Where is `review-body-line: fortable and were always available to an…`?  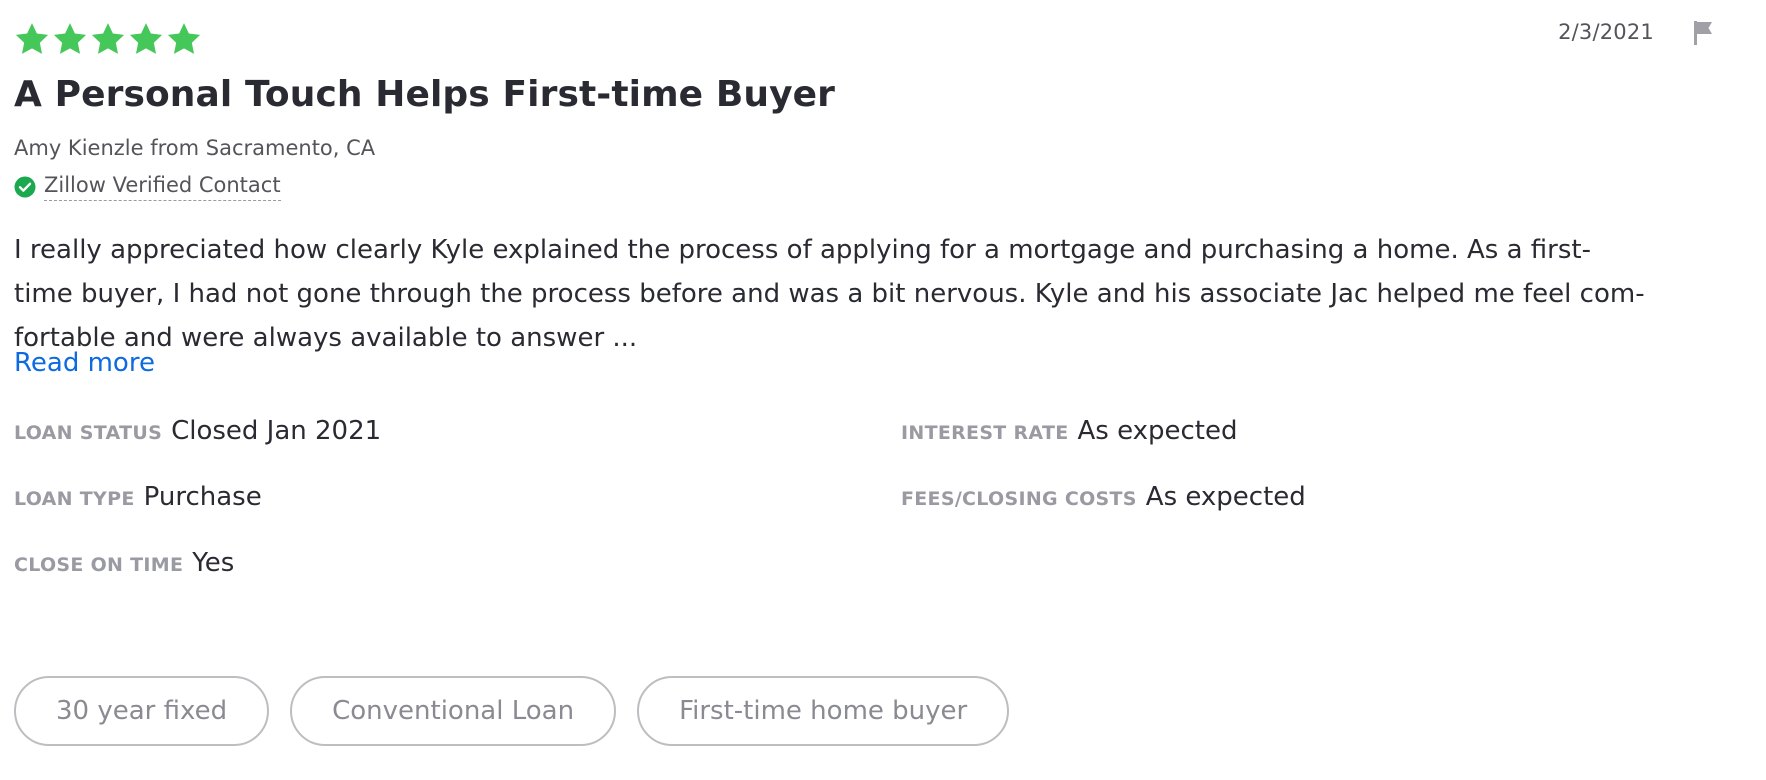 review-body-line: fortable and were always available to an… is located at coordinates (326, 338).